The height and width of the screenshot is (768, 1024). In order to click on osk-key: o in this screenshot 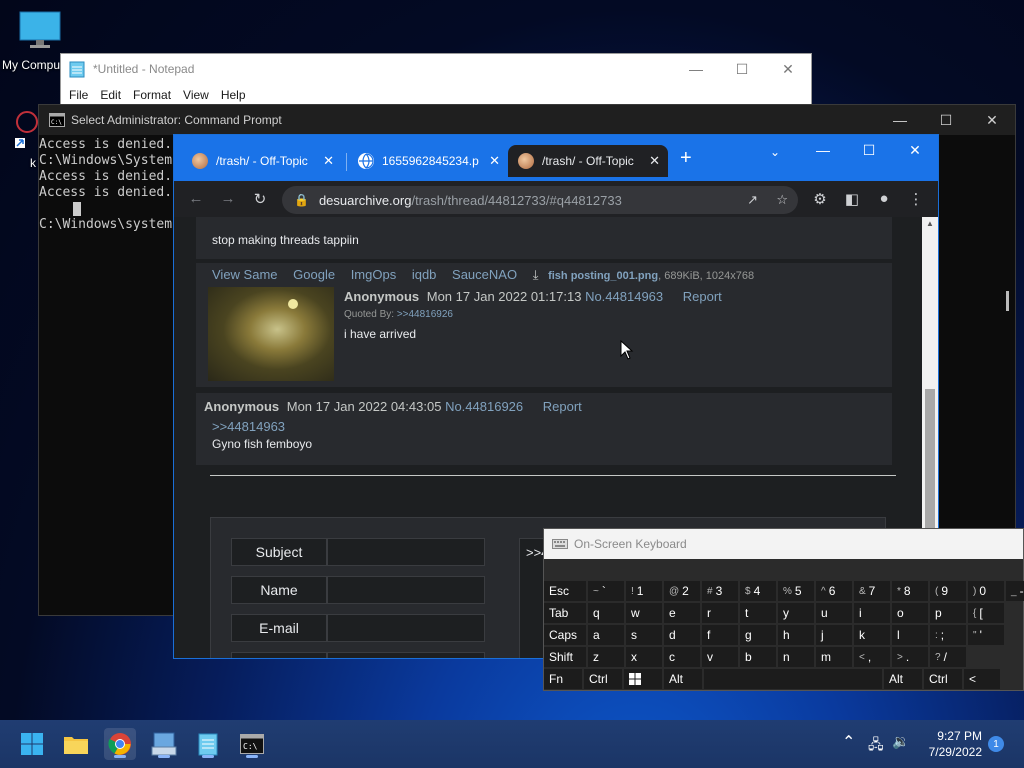, I will do `click(910, 613)`.